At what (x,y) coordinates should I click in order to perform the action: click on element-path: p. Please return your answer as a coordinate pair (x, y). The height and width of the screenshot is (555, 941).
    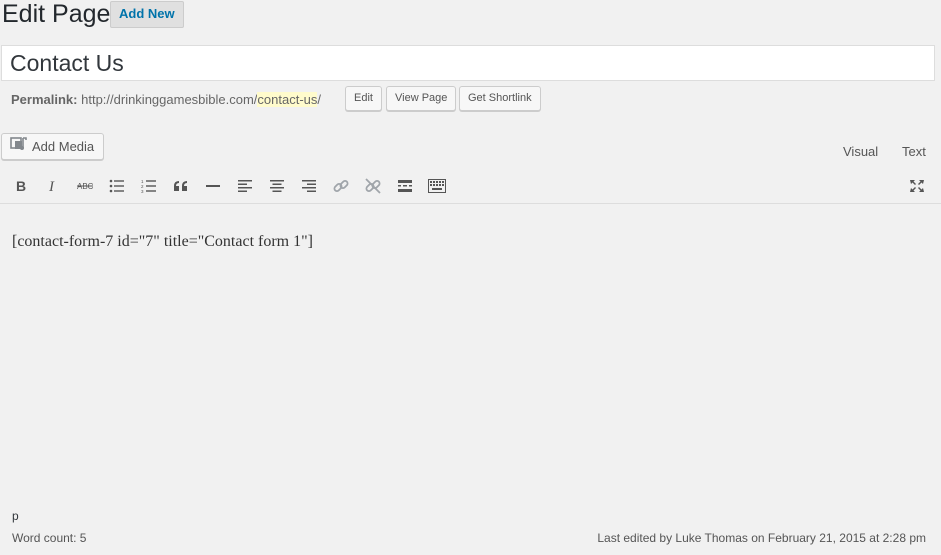
    Looking at the image, I should click on (15, 516).